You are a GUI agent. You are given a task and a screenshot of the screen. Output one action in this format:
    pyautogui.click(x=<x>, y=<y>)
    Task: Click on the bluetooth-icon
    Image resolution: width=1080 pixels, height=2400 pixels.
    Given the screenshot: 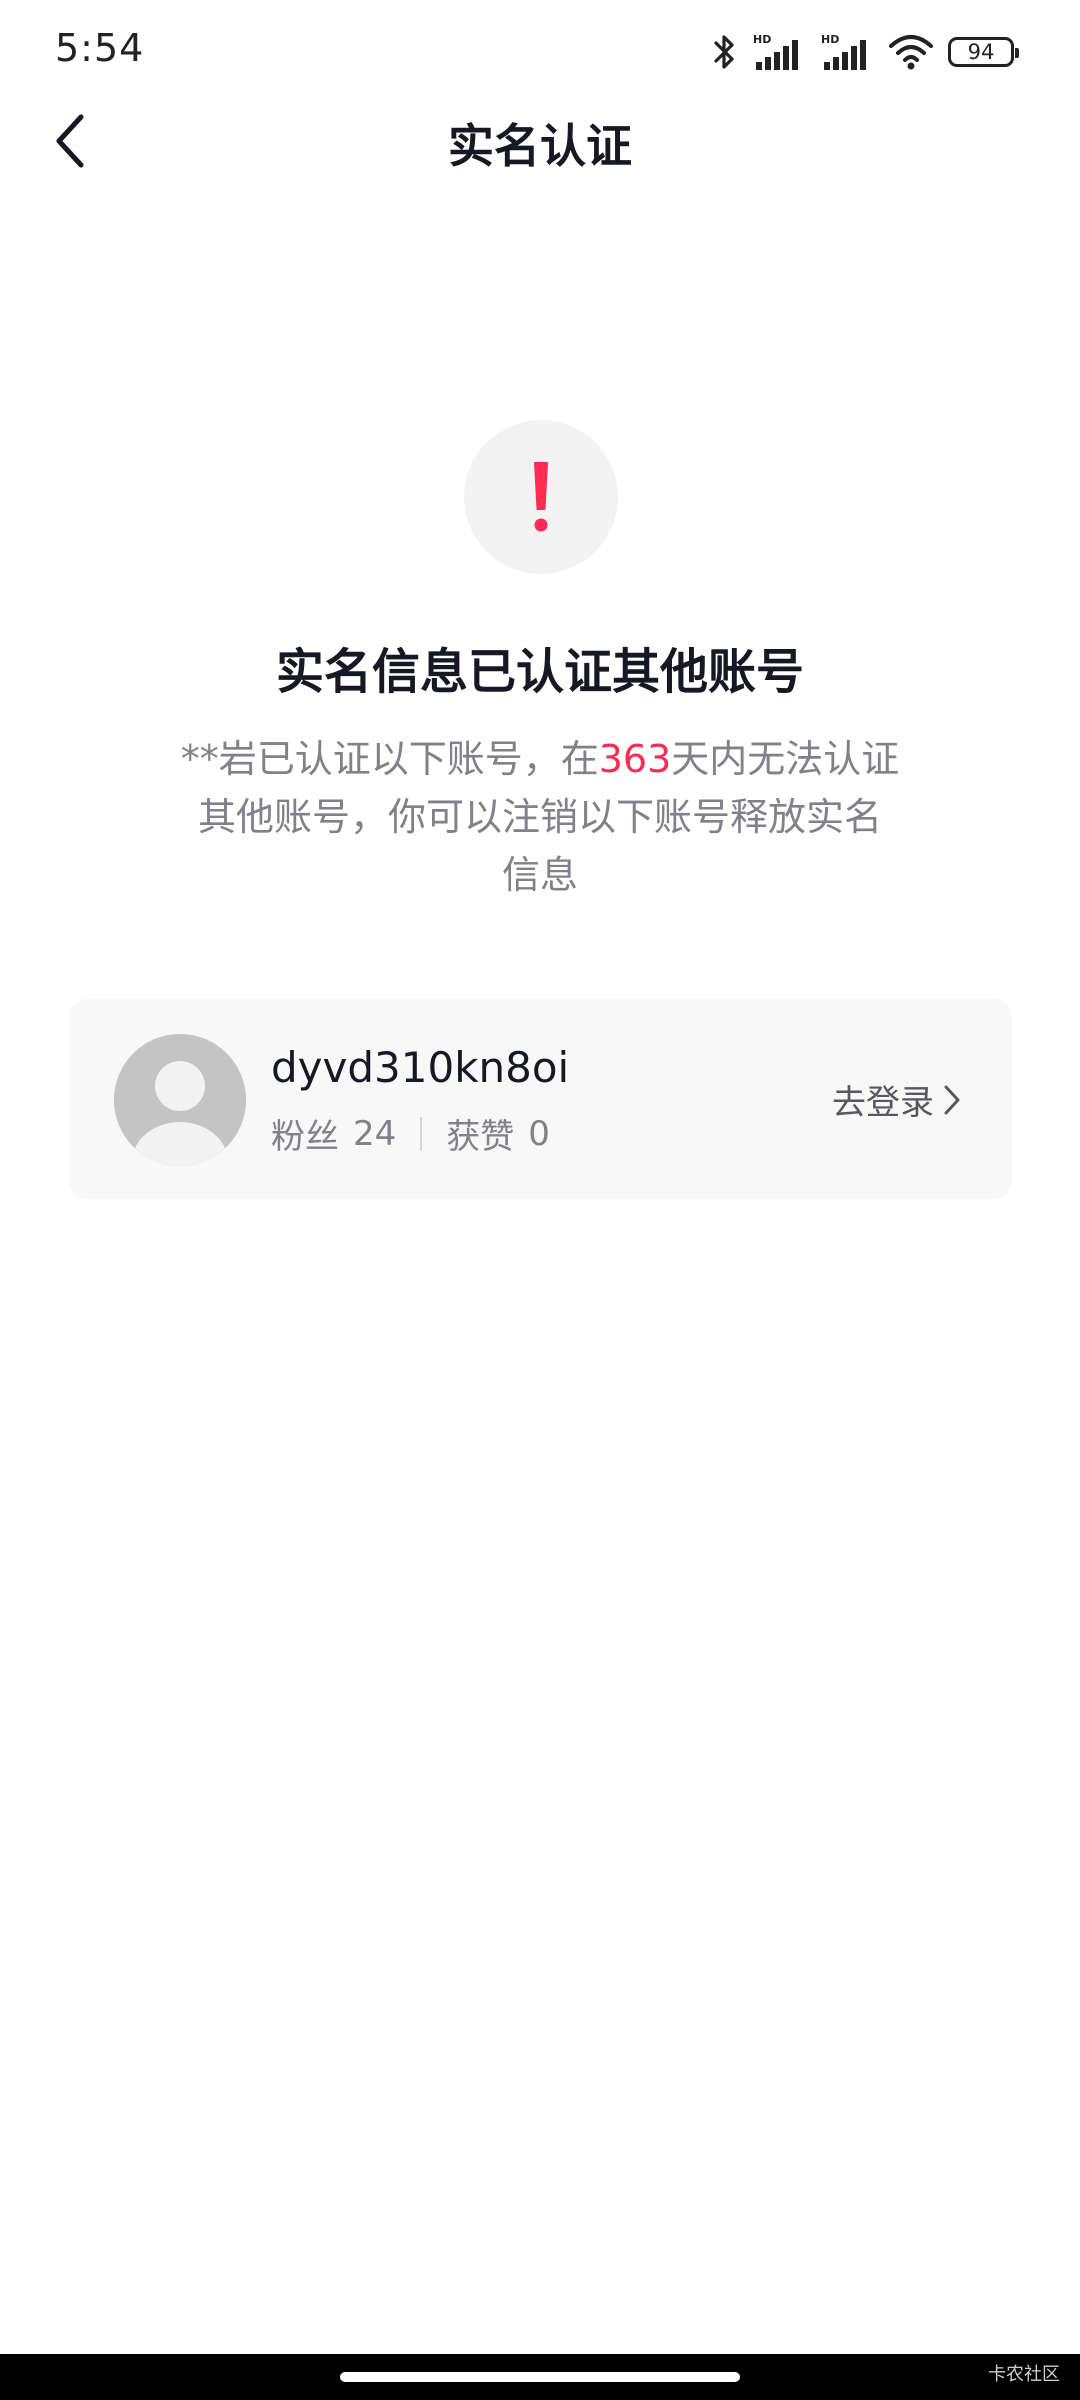 What is the action you would take?
    pyautogui.click(x=724, y=52)
    